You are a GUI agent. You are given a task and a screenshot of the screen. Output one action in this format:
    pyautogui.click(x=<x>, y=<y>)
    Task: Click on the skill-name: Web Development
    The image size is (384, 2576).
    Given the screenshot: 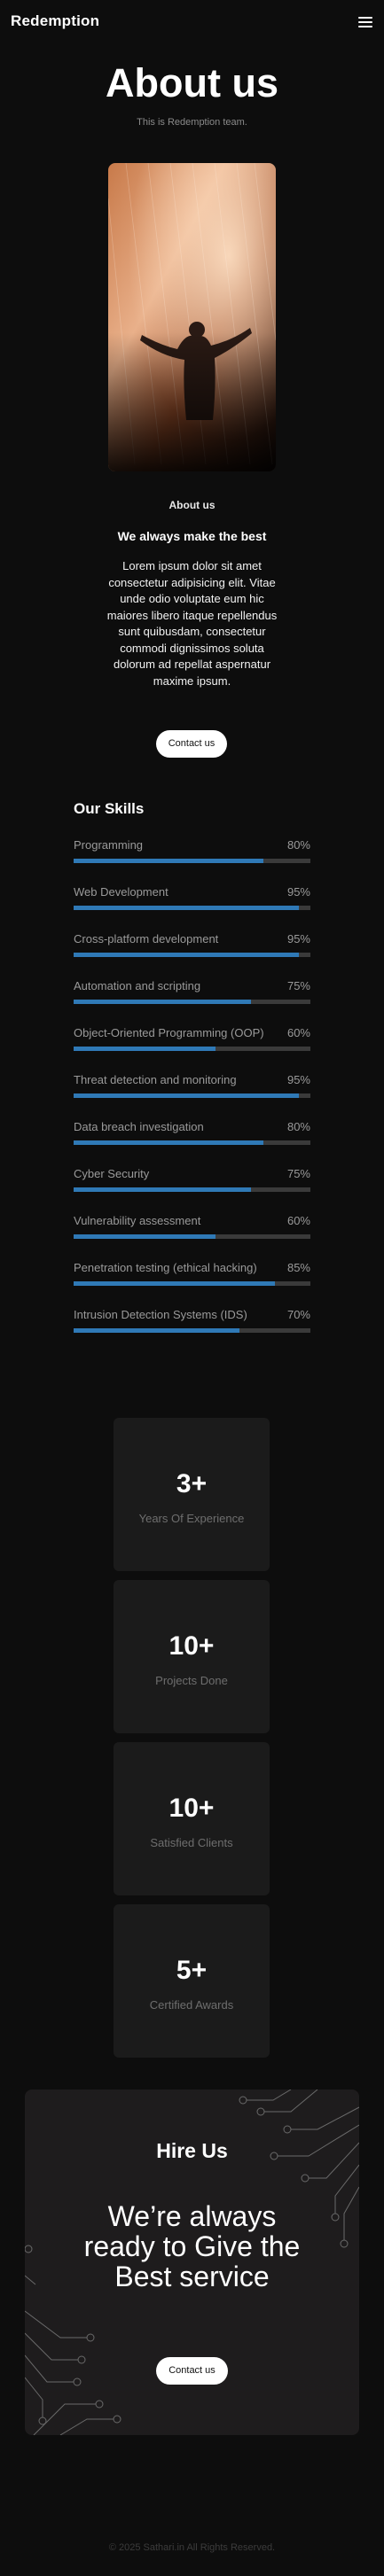 What is the action you would take?
    pyautogui.click(x=121, y=892)
    